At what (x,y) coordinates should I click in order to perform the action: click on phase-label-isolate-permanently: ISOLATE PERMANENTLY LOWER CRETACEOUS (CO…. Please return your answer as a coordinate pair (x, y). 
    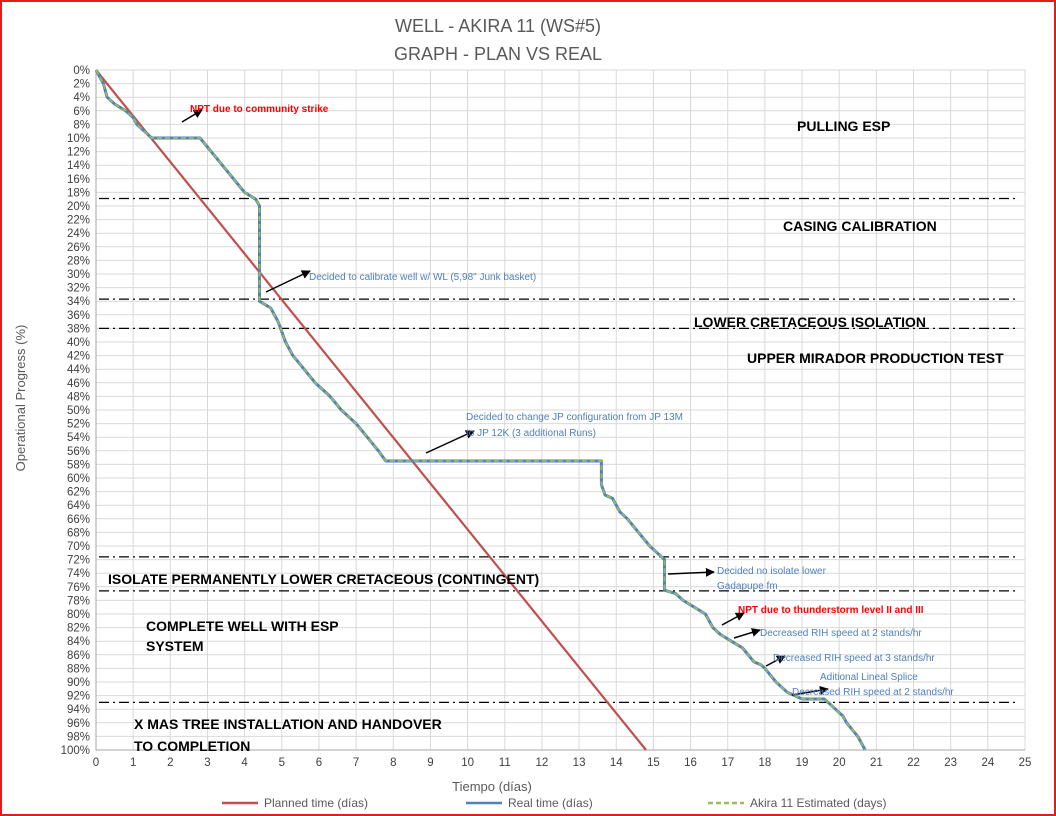
    Looking at the image, I should click on (323, 579).